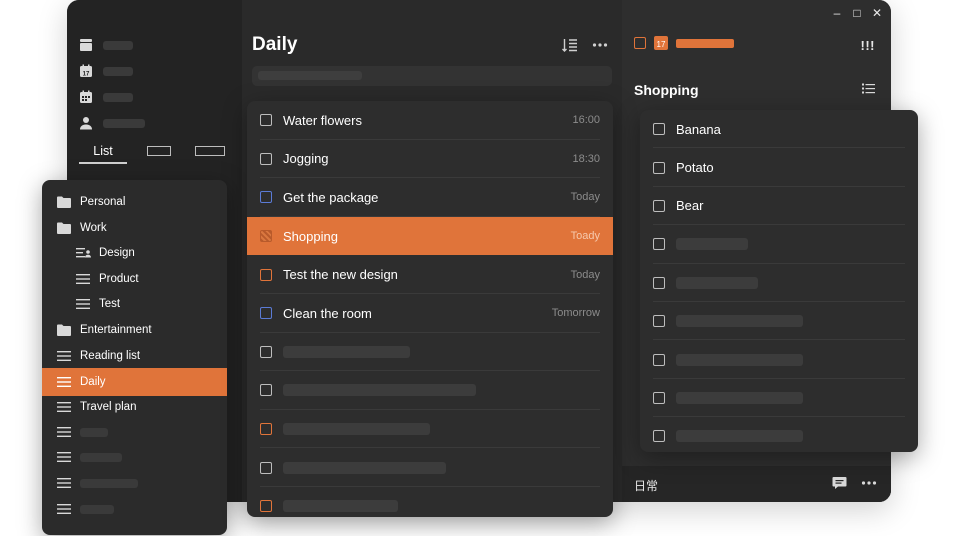  I want to click on list-item-product: Product, so click(134, 279).